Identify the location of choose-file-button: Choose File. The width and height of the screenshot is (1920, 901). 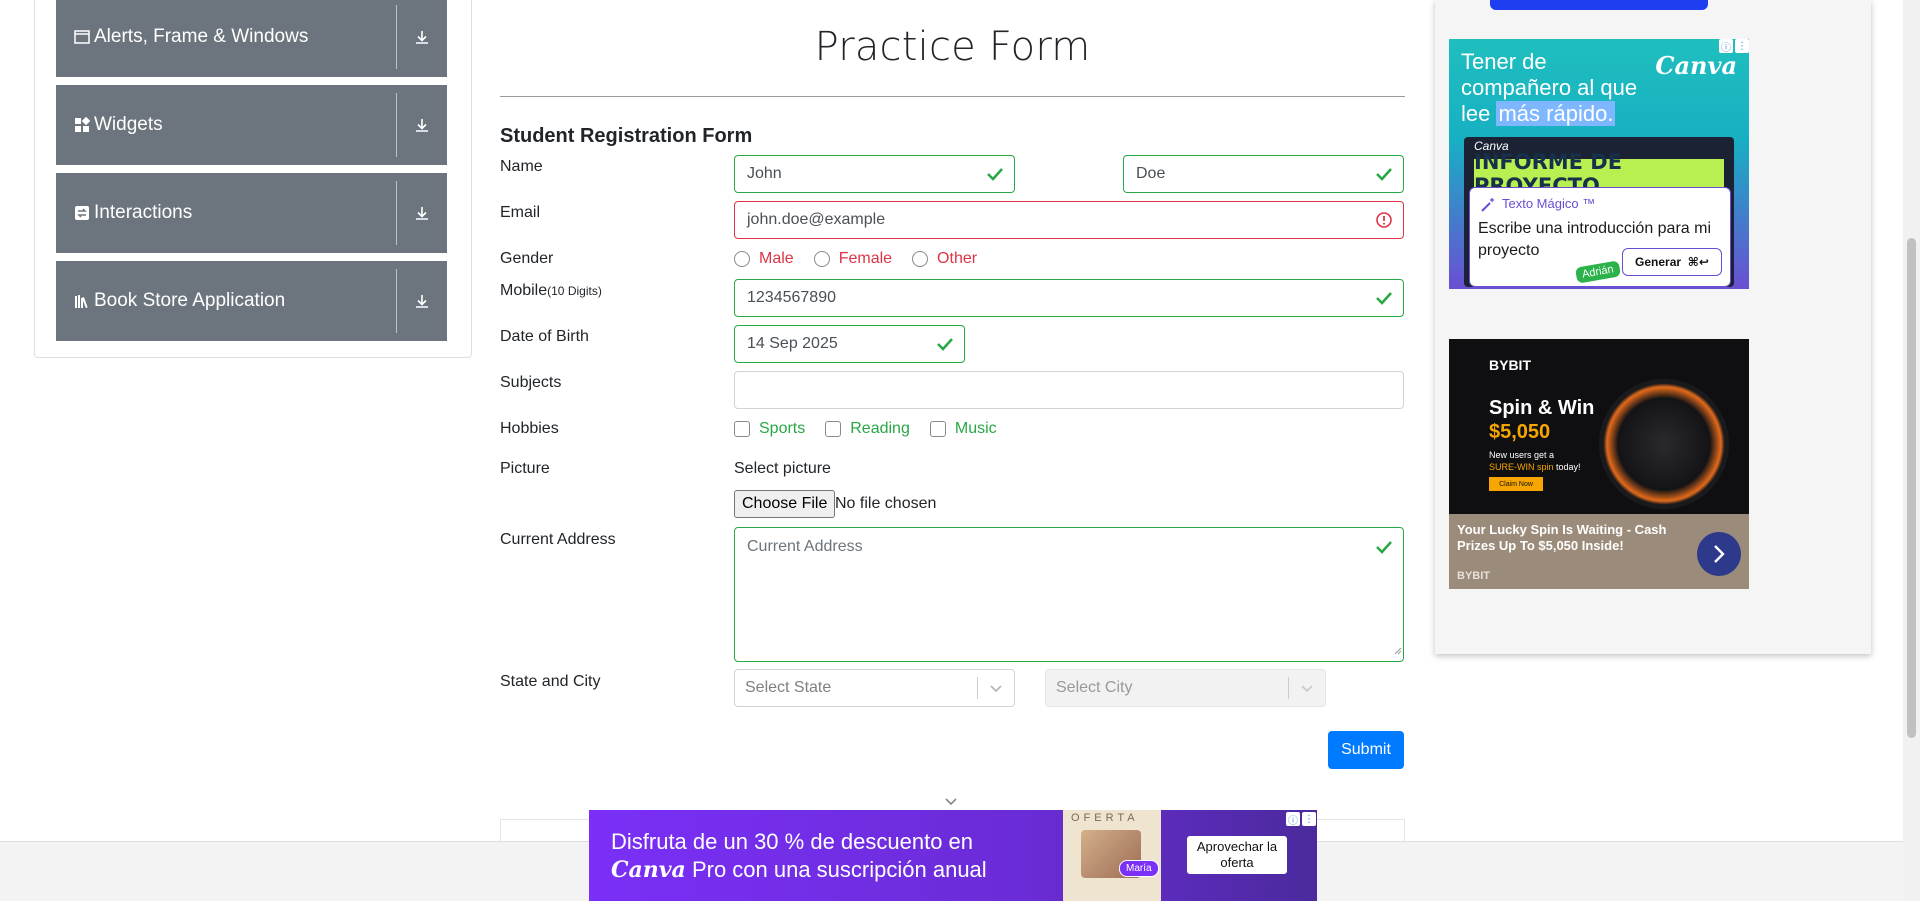
(785, 504).